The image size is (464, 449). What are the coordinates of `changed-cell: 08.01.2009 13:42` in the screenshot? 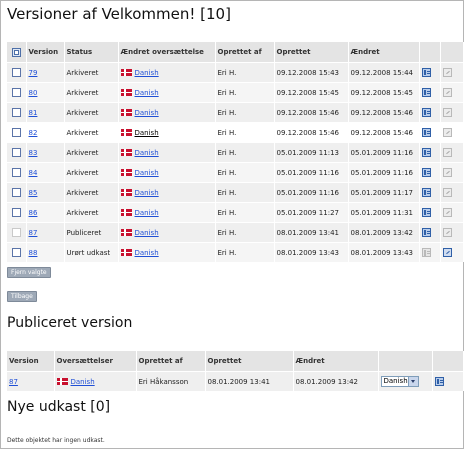 It's located at (384, 232).